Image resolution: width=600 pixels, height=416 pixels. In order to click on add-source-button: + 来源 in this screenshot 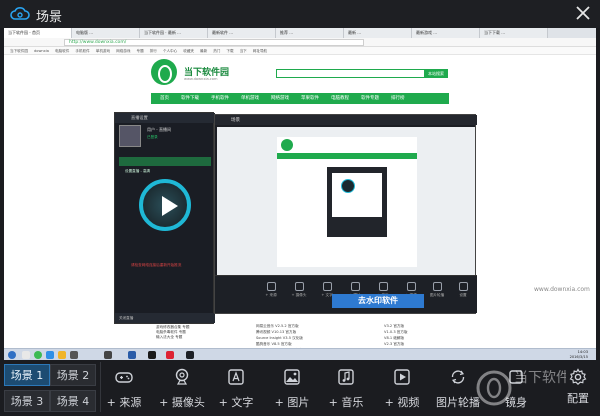, I will do `click(124, 390)`.